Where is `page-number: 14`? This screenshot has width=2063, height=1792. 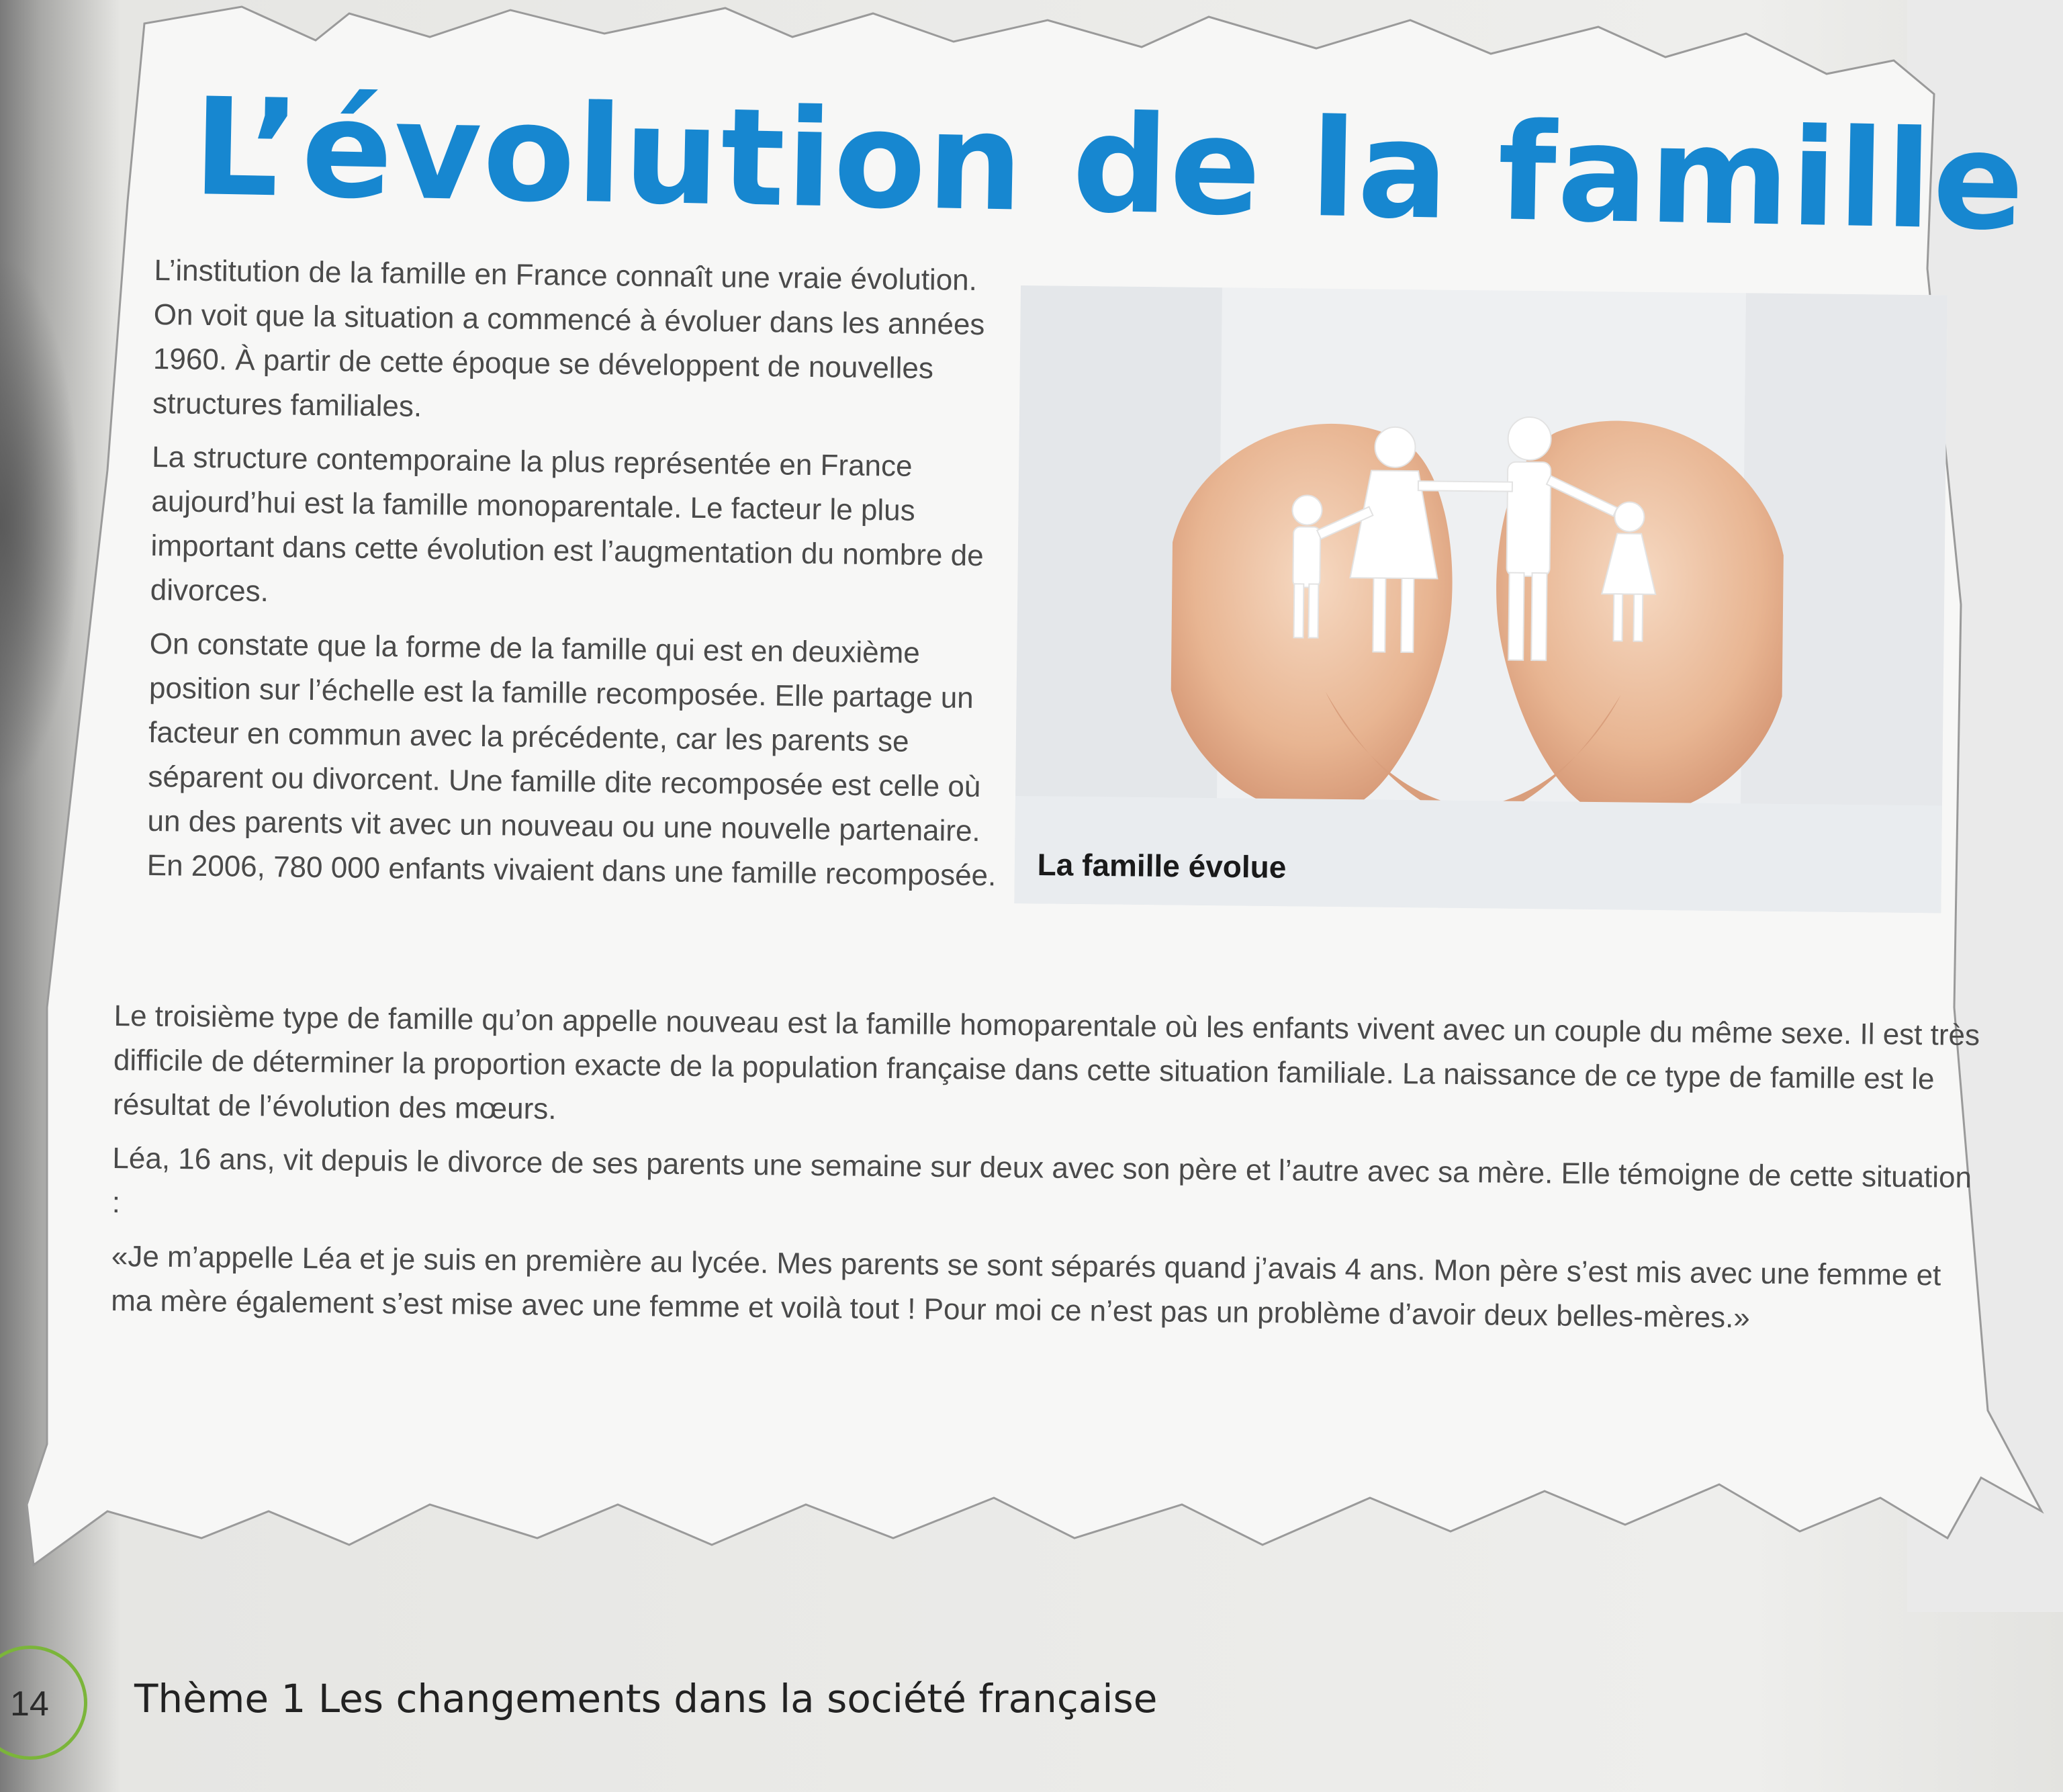 page-number: 14 is located at coordinates (29, 1704).